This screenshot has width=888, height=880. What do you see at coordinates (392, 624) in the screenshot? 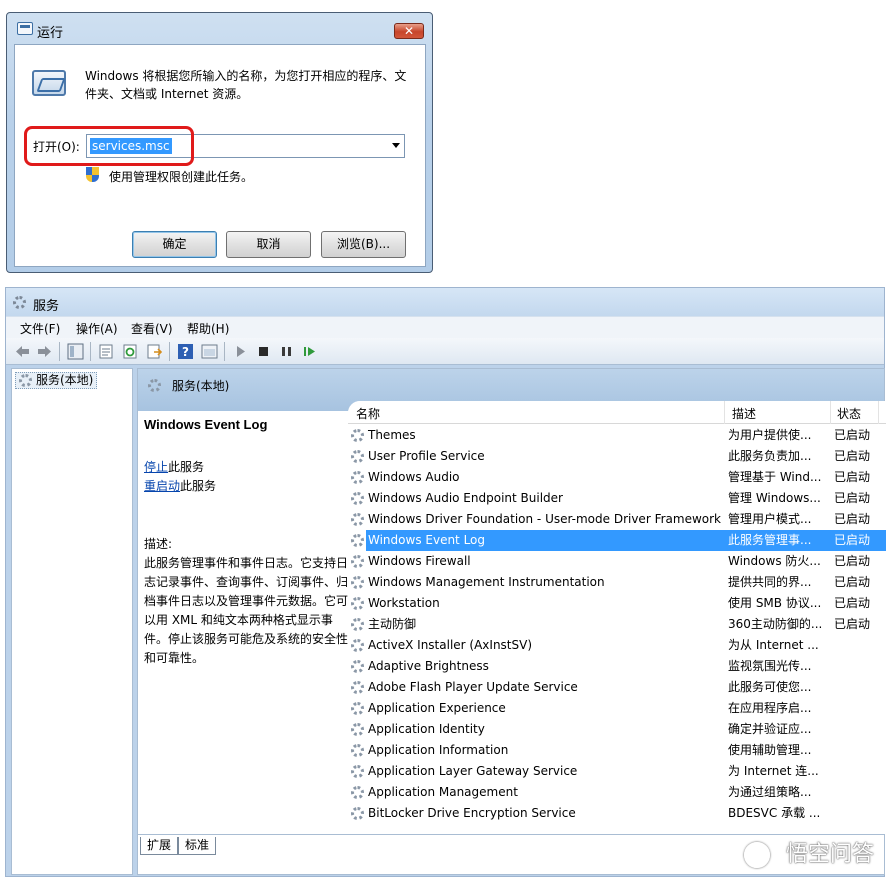
I see `service-name: 主动防御` at bounding box center [392, 624].